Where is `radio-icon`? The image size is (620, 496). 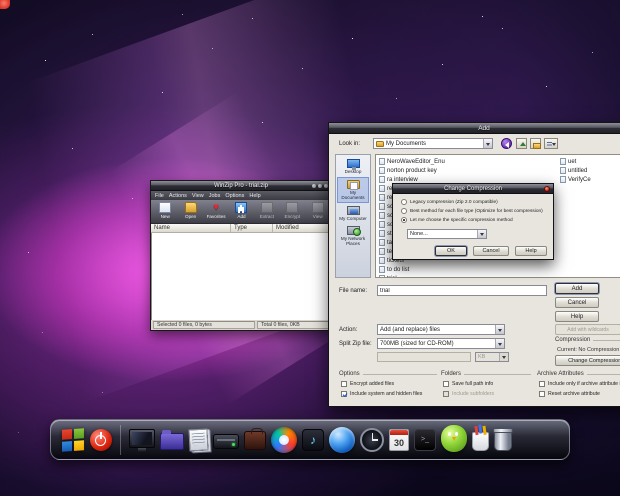 radio-icon is located at coordinates (404, 211).